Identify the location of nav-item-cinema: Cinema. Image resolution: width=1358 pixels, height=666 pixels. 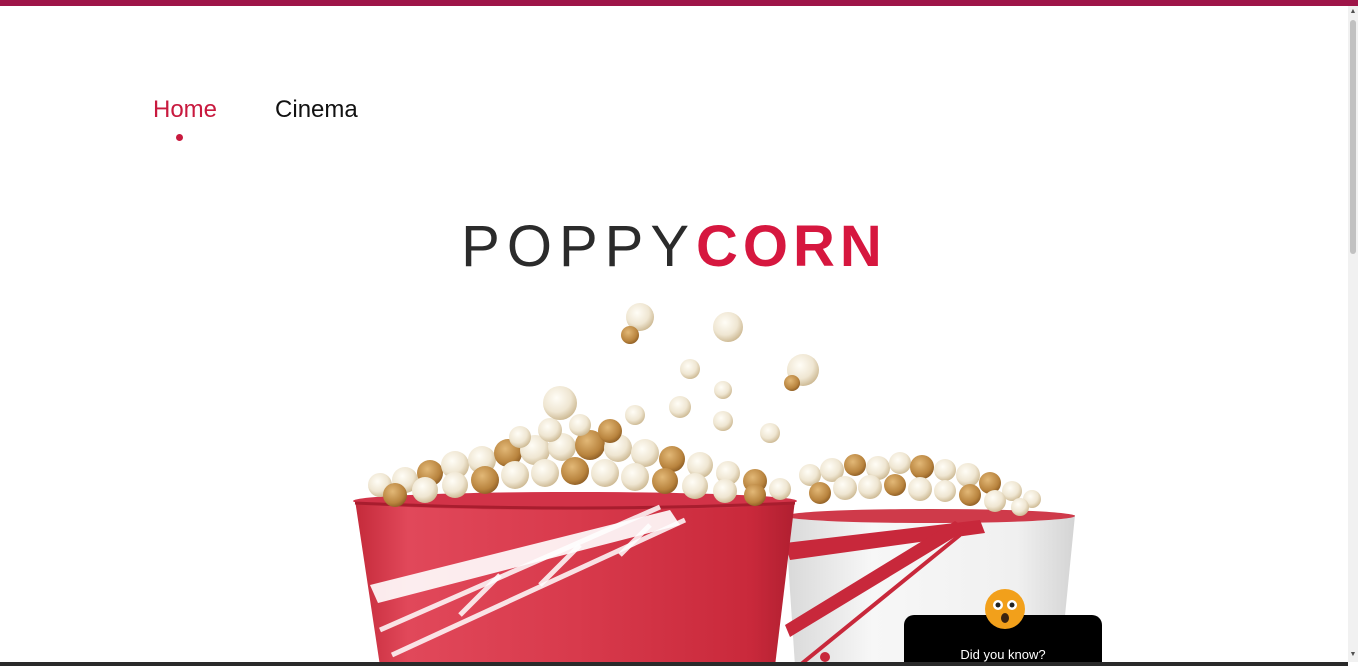
(316, 110).